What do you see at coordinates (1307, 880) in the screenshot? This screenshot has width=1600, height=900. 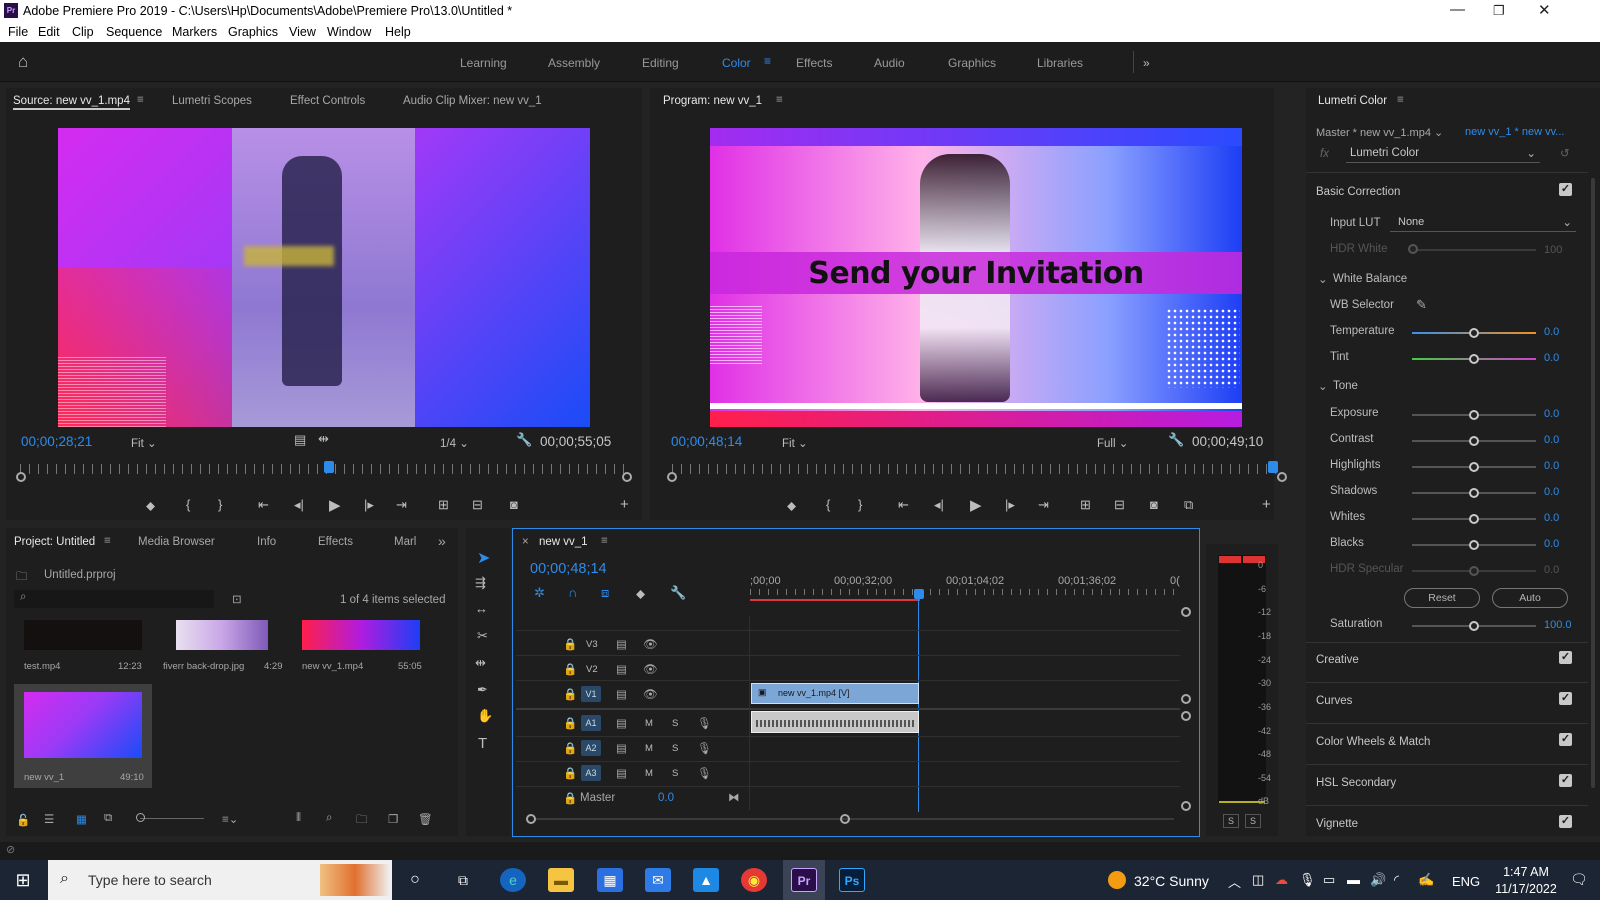 I see `tray-mic-icon: 🎙` at bounding box center [1307, 880].